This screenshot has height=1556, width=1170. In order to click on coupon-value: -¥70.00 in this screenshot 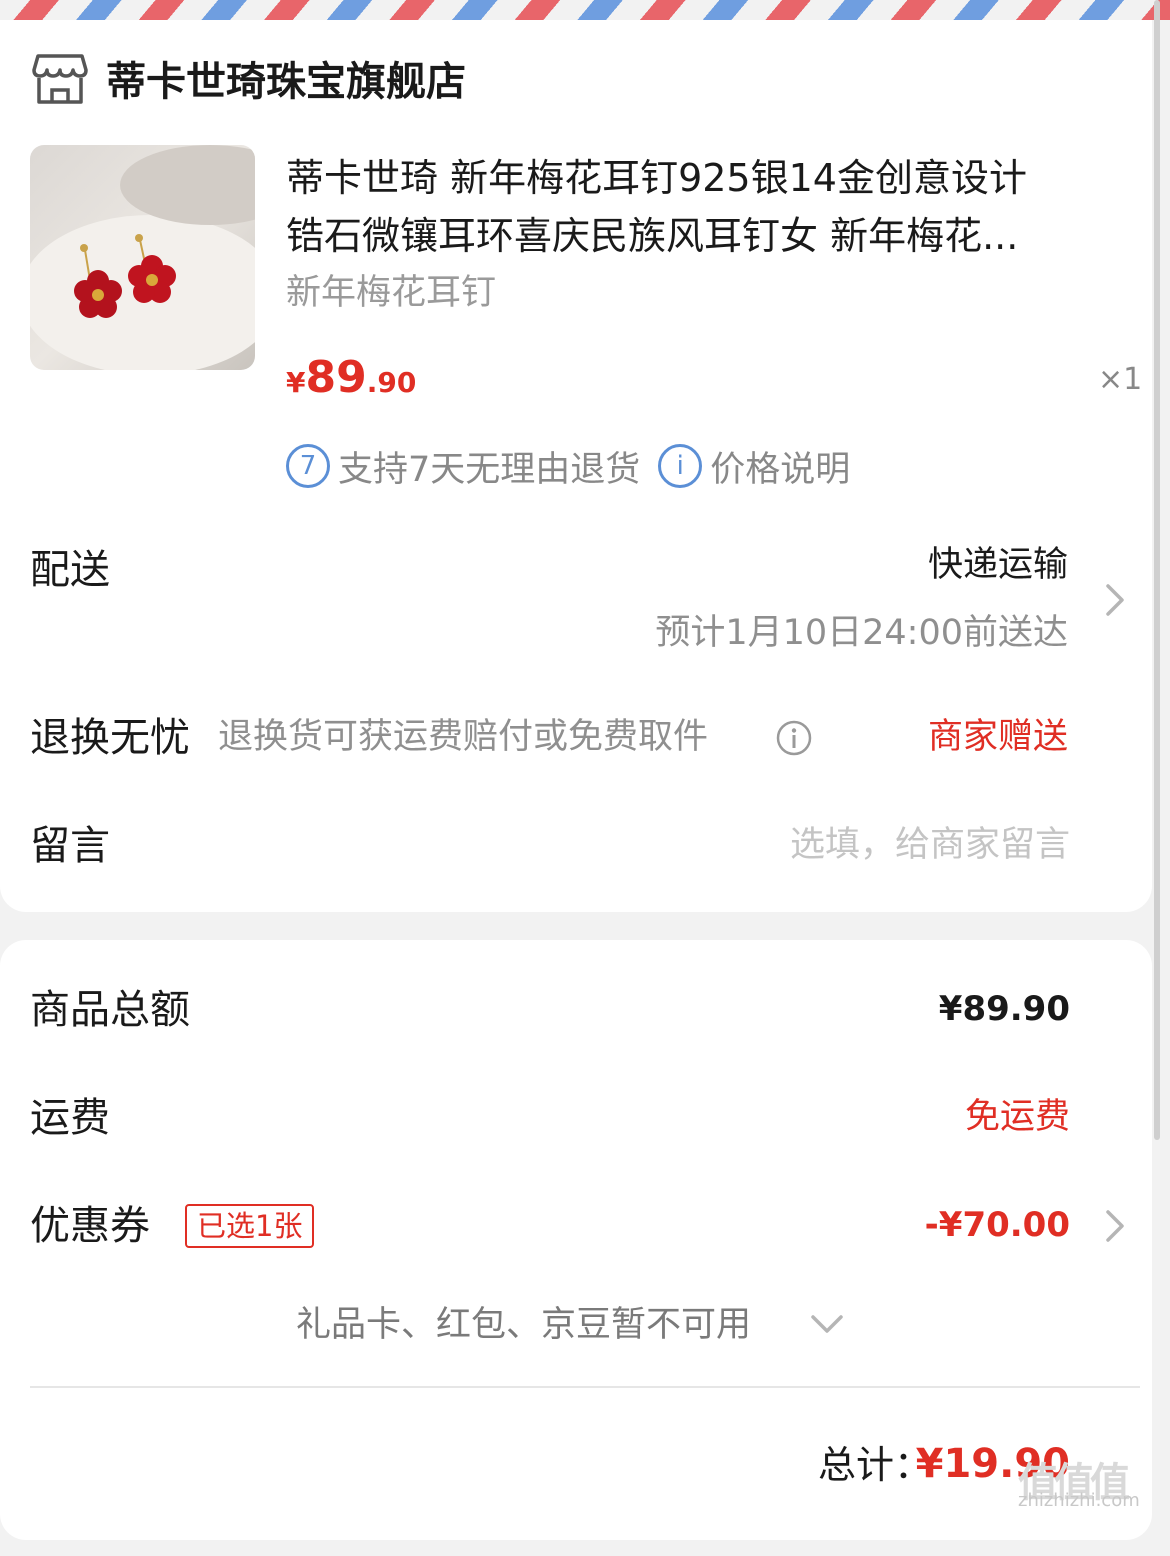, I will do `click(997, 1225)`.